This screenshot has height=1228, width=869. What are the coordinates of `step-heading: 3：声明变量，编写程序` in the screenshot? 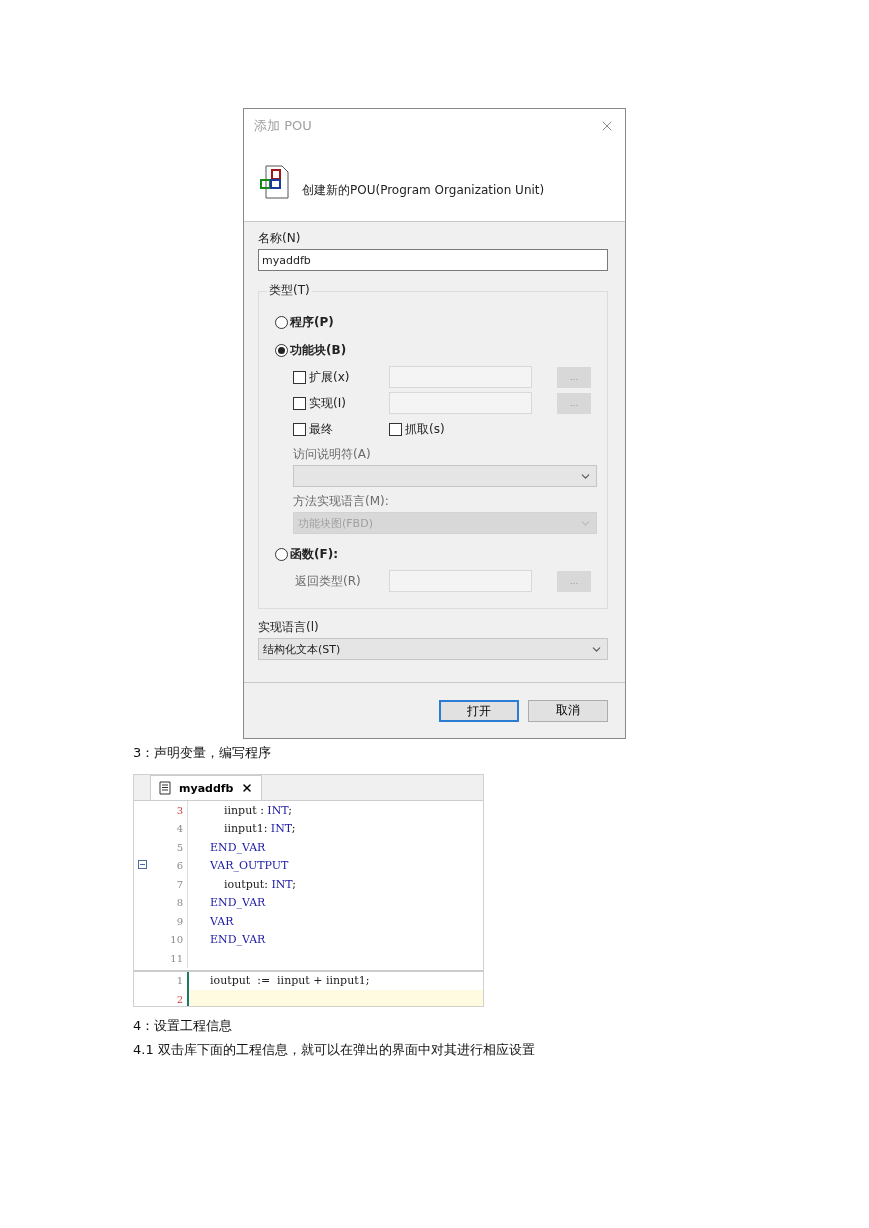 It's located at (203, 753).